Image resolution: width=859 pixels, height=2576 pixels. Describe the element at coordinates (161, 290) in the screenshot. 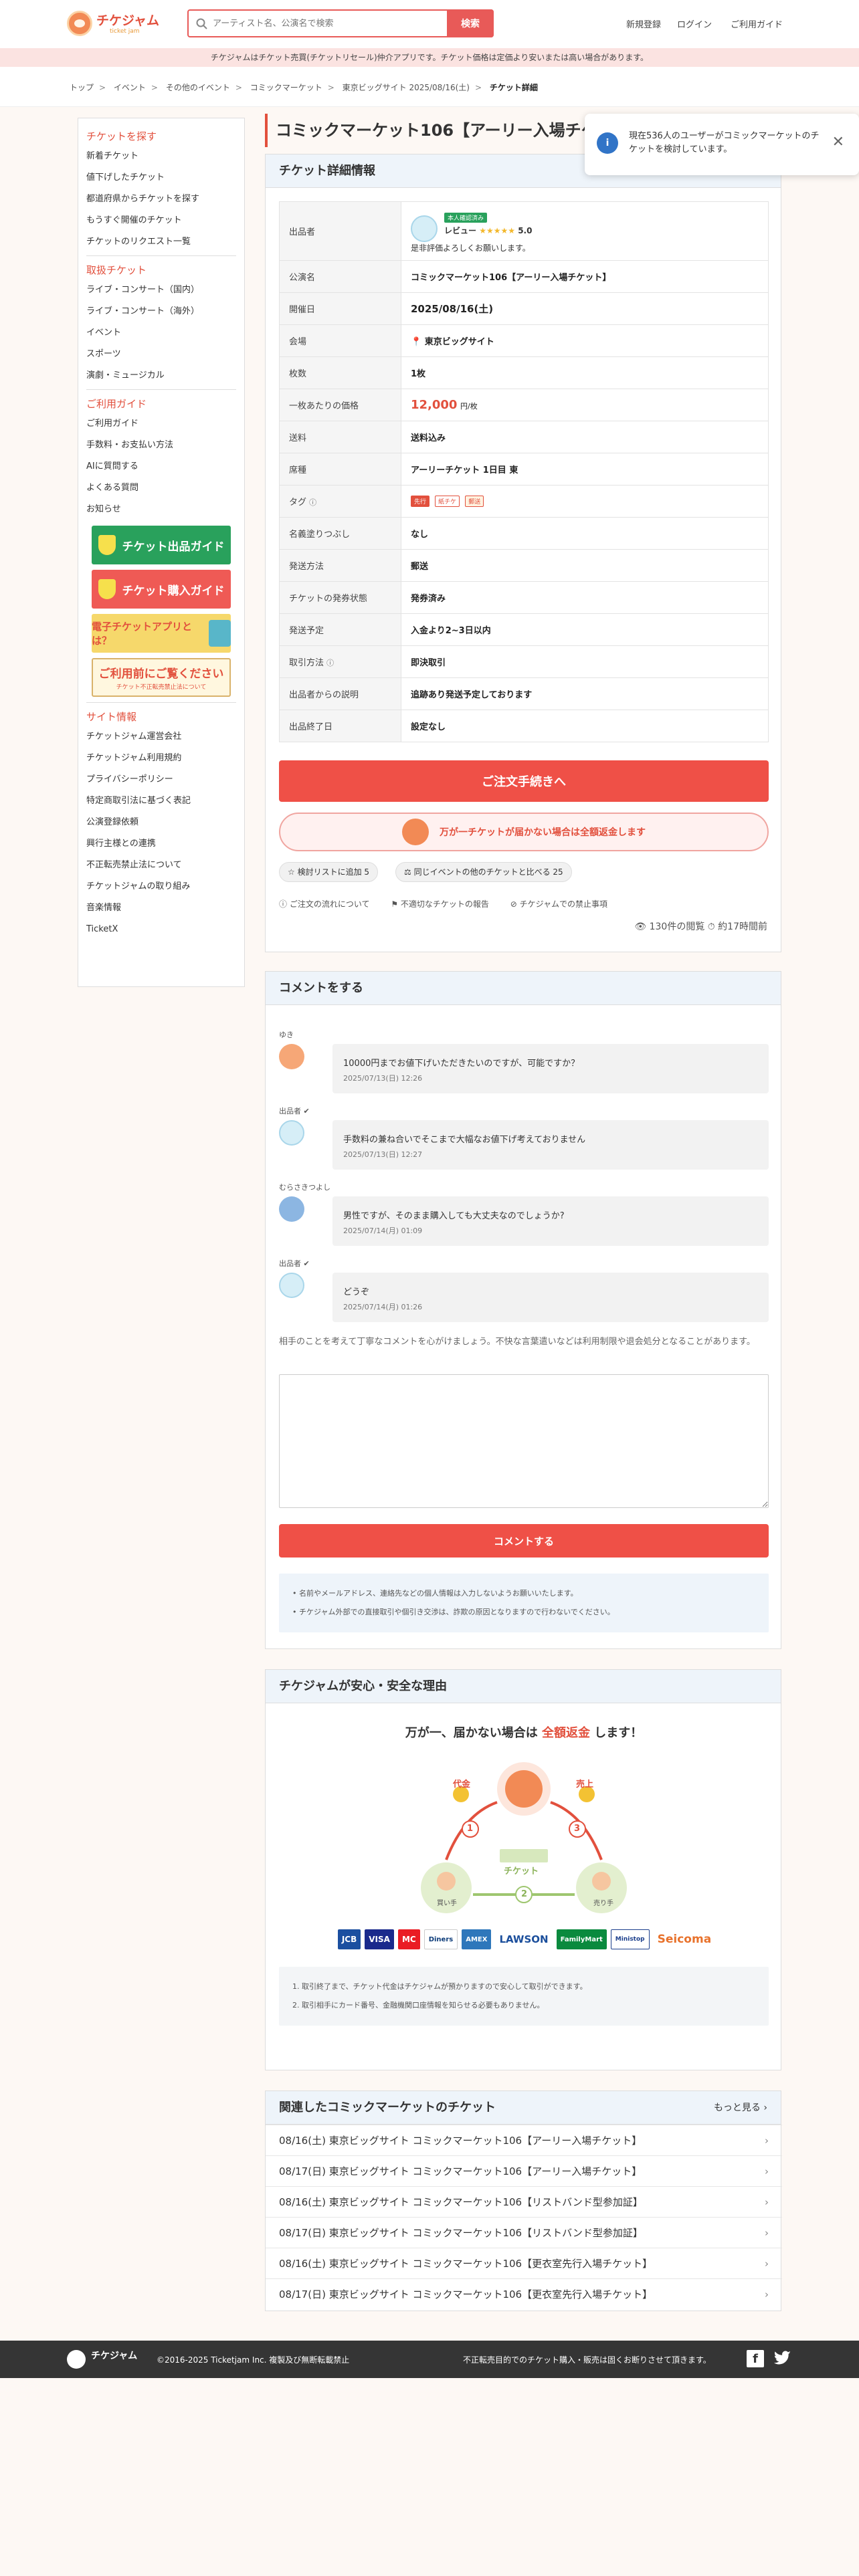

I see `sidebar-item: ライブ・コンサート（国内）` at that location.